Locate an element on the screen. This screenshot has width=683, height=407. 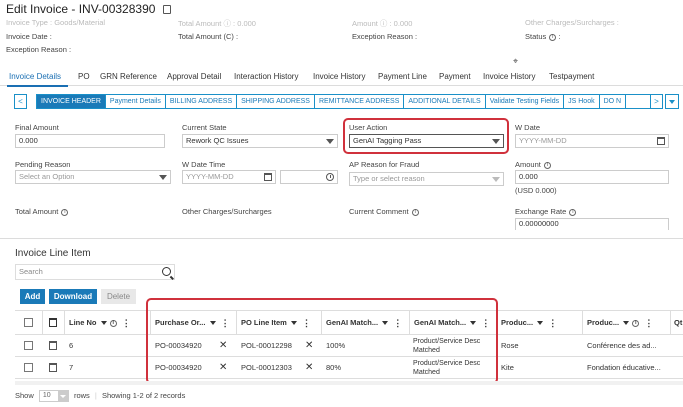
cell-line-no: 6 is located at coordinates (71, 345).